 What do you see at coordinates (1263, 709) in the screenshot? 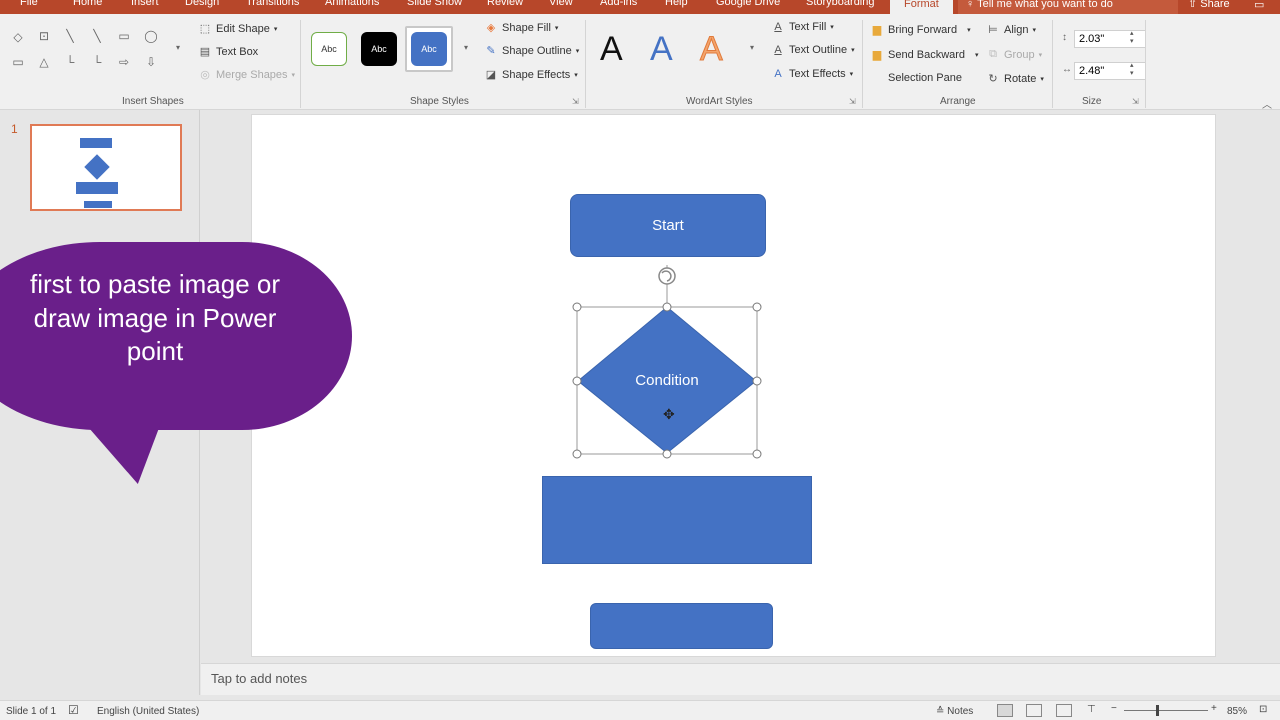
I see `fit-to-window-icon: ⊡` at bounding box center [1263, 709].